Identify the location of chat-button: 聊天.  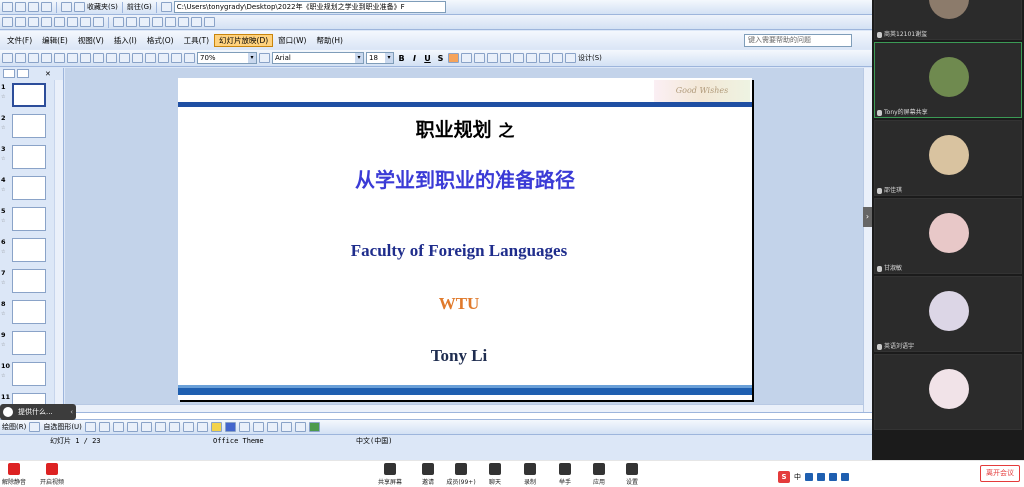
(495, 474).